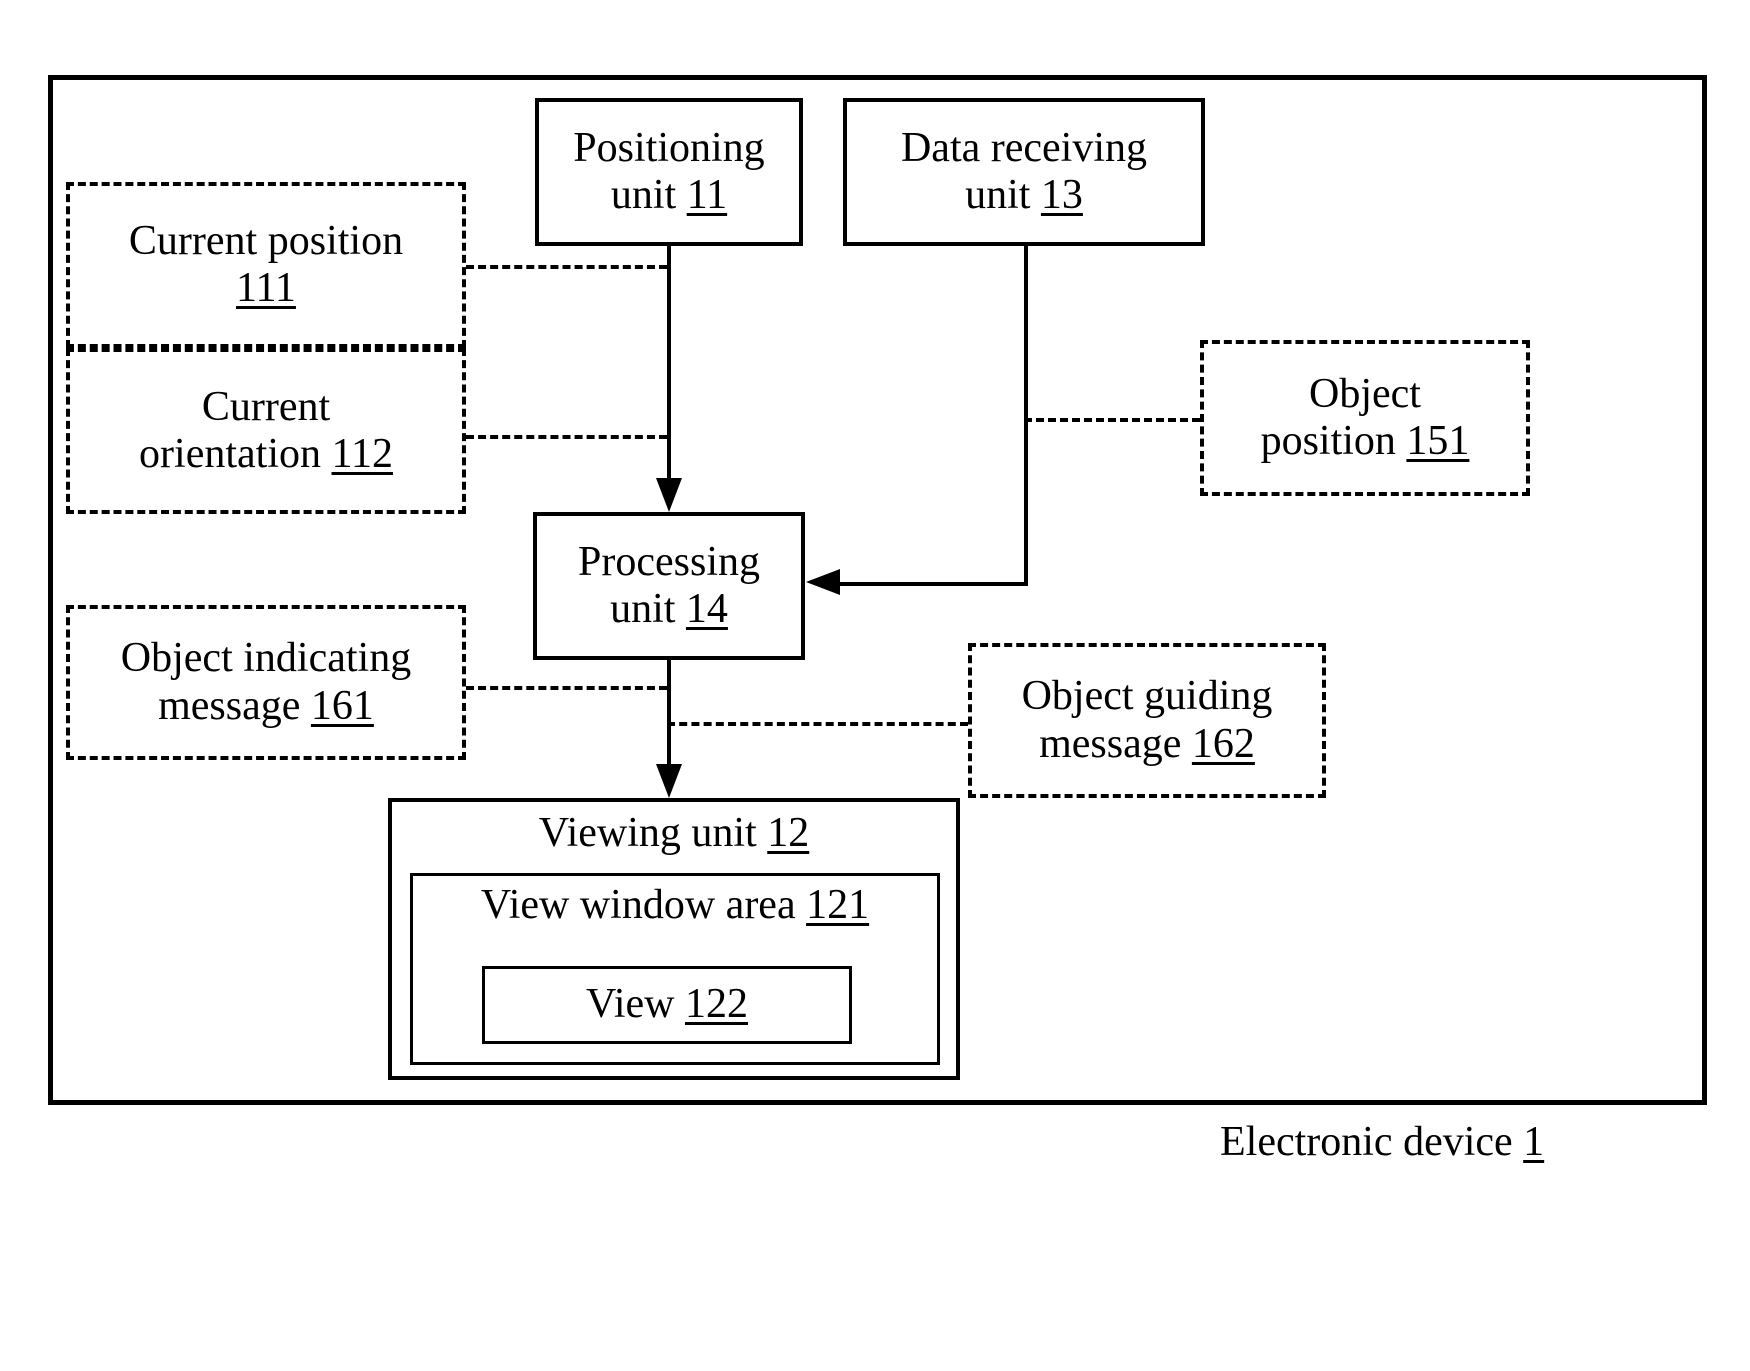  What do you see at coordinates (643, 195) in the screenshot?
I see `positioning-unit-label2: unit` at bounding box center [643, 195].